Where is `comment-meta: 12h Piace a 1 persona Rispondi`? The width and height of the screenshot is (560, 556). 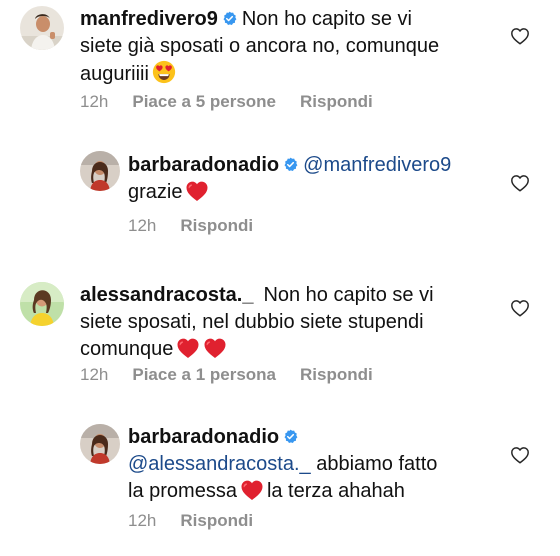
comment-meta: 12h Piace a 1 persona Rispondi is located at coordinates (226, 375).